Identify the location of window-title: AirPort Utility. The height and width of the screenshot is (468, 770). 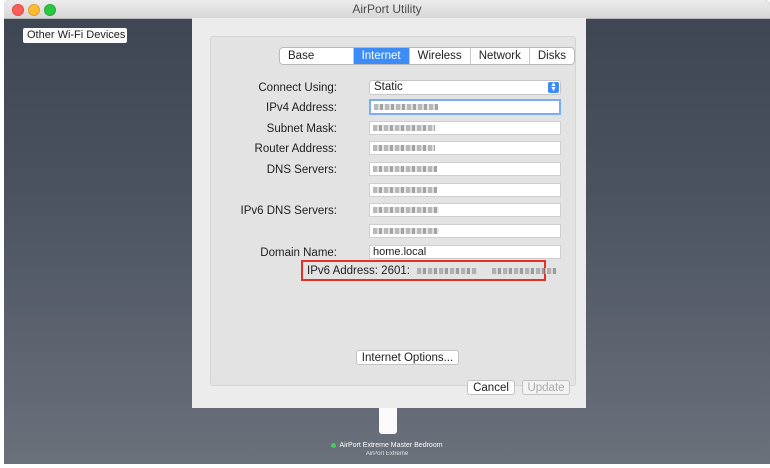
(387, 9).